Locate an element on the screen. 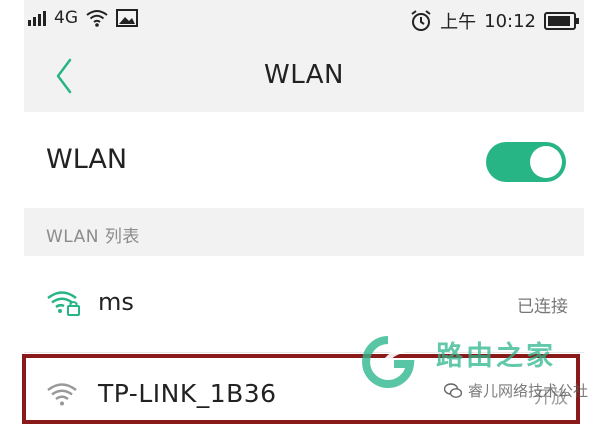 Image resolution: width=607 pixels, height=424 pixels. status-left: 4G is located at coordinates (83, 18).